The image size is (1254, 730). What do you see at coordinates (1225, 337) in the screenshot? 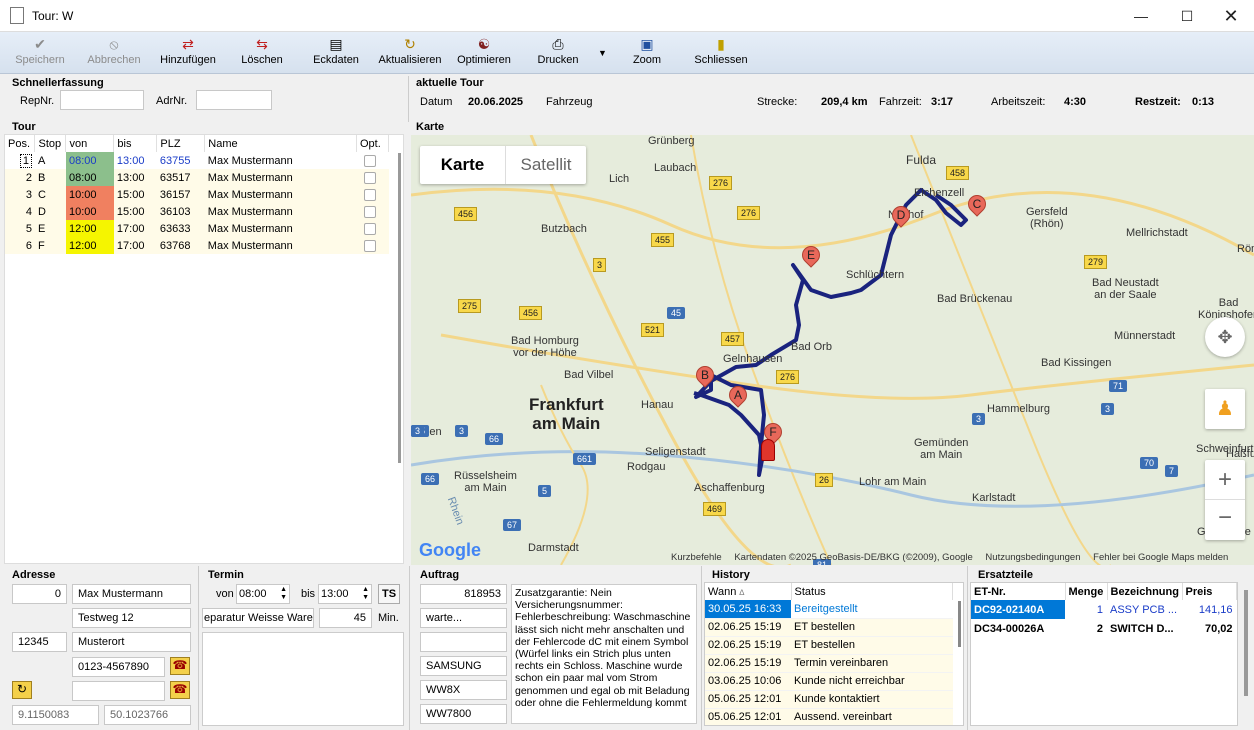
I see `pan-control-icon: ✥` at bounding box center [1225, 337].